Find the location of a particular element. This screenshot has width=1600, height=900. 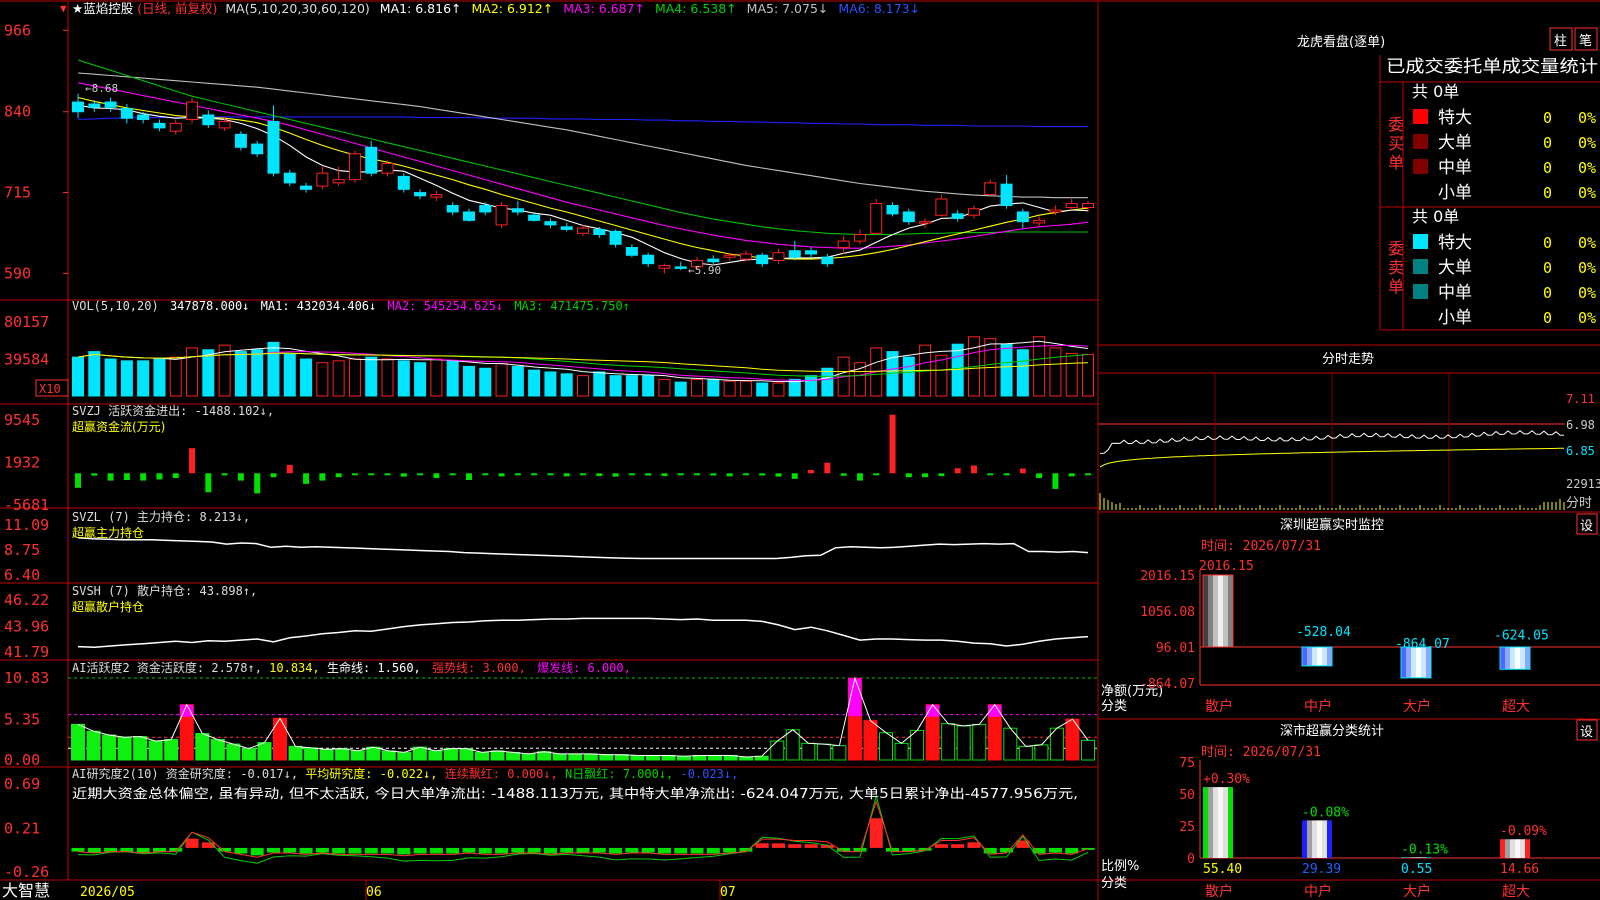

ss-bar-pct: -0.08% is located at coordinates (1325, 812).